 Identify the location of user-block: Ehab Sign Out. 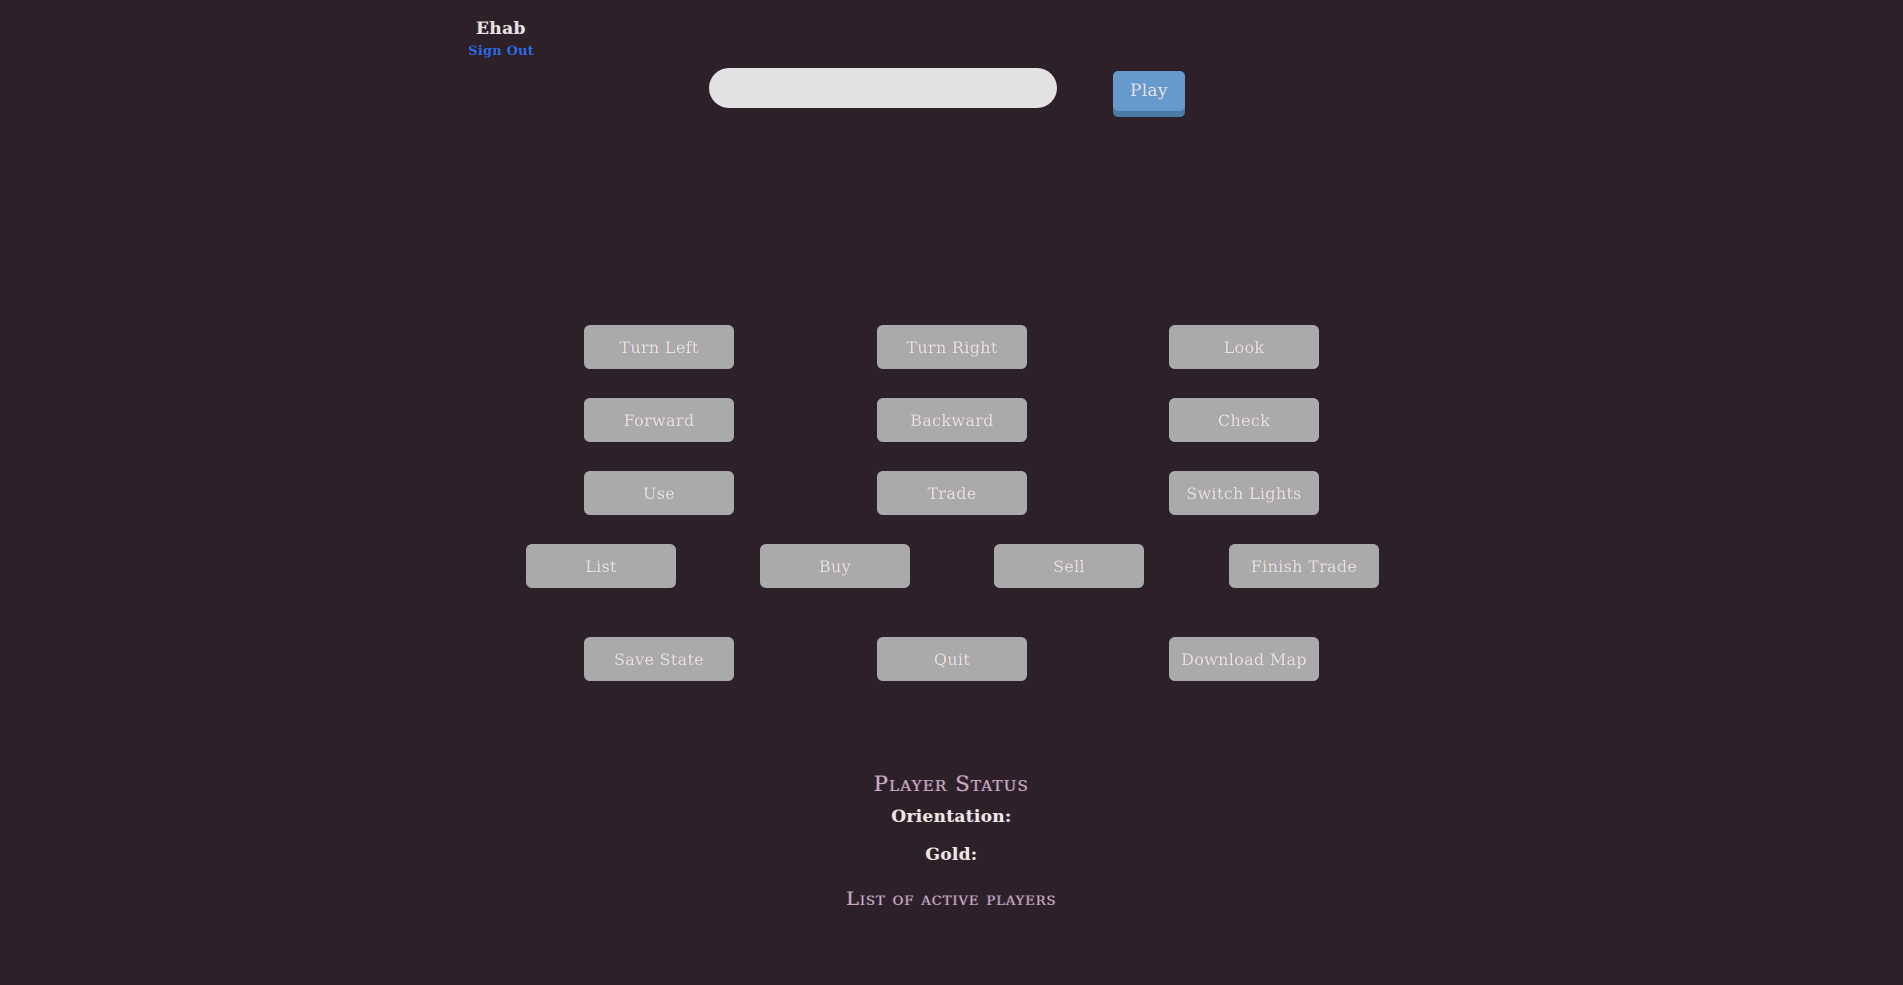
(501, 38).